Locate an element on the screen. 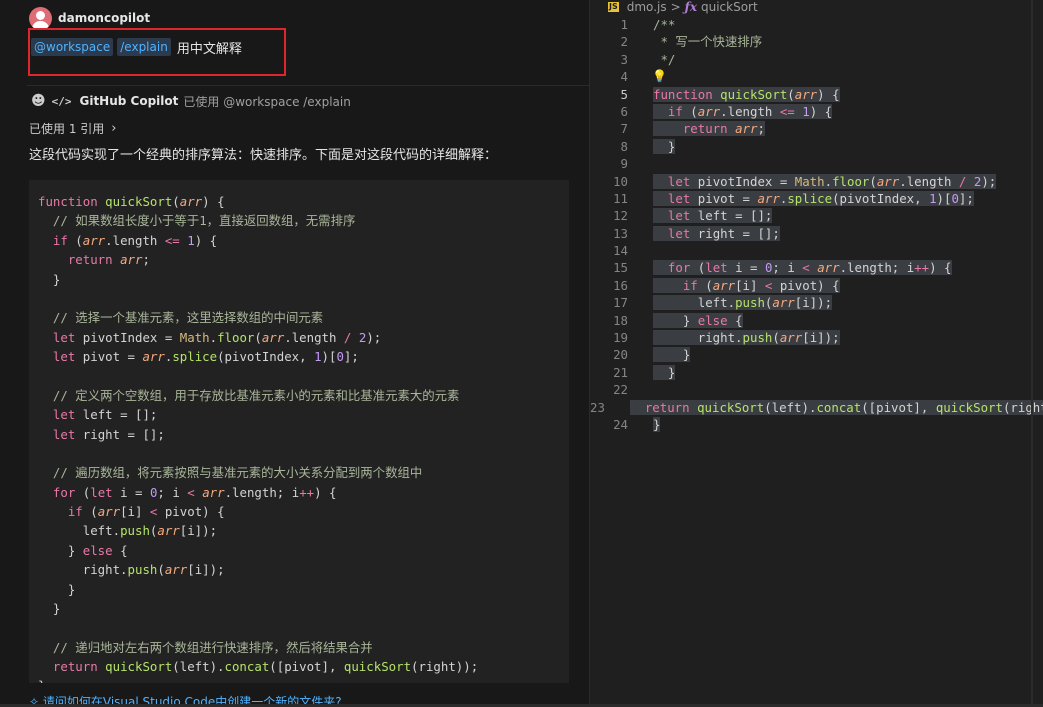 This screenshot has width=1043, height=707. line-content: for (let i = 0; i < arr.length; i++) { is located at coordinates (802, 267).